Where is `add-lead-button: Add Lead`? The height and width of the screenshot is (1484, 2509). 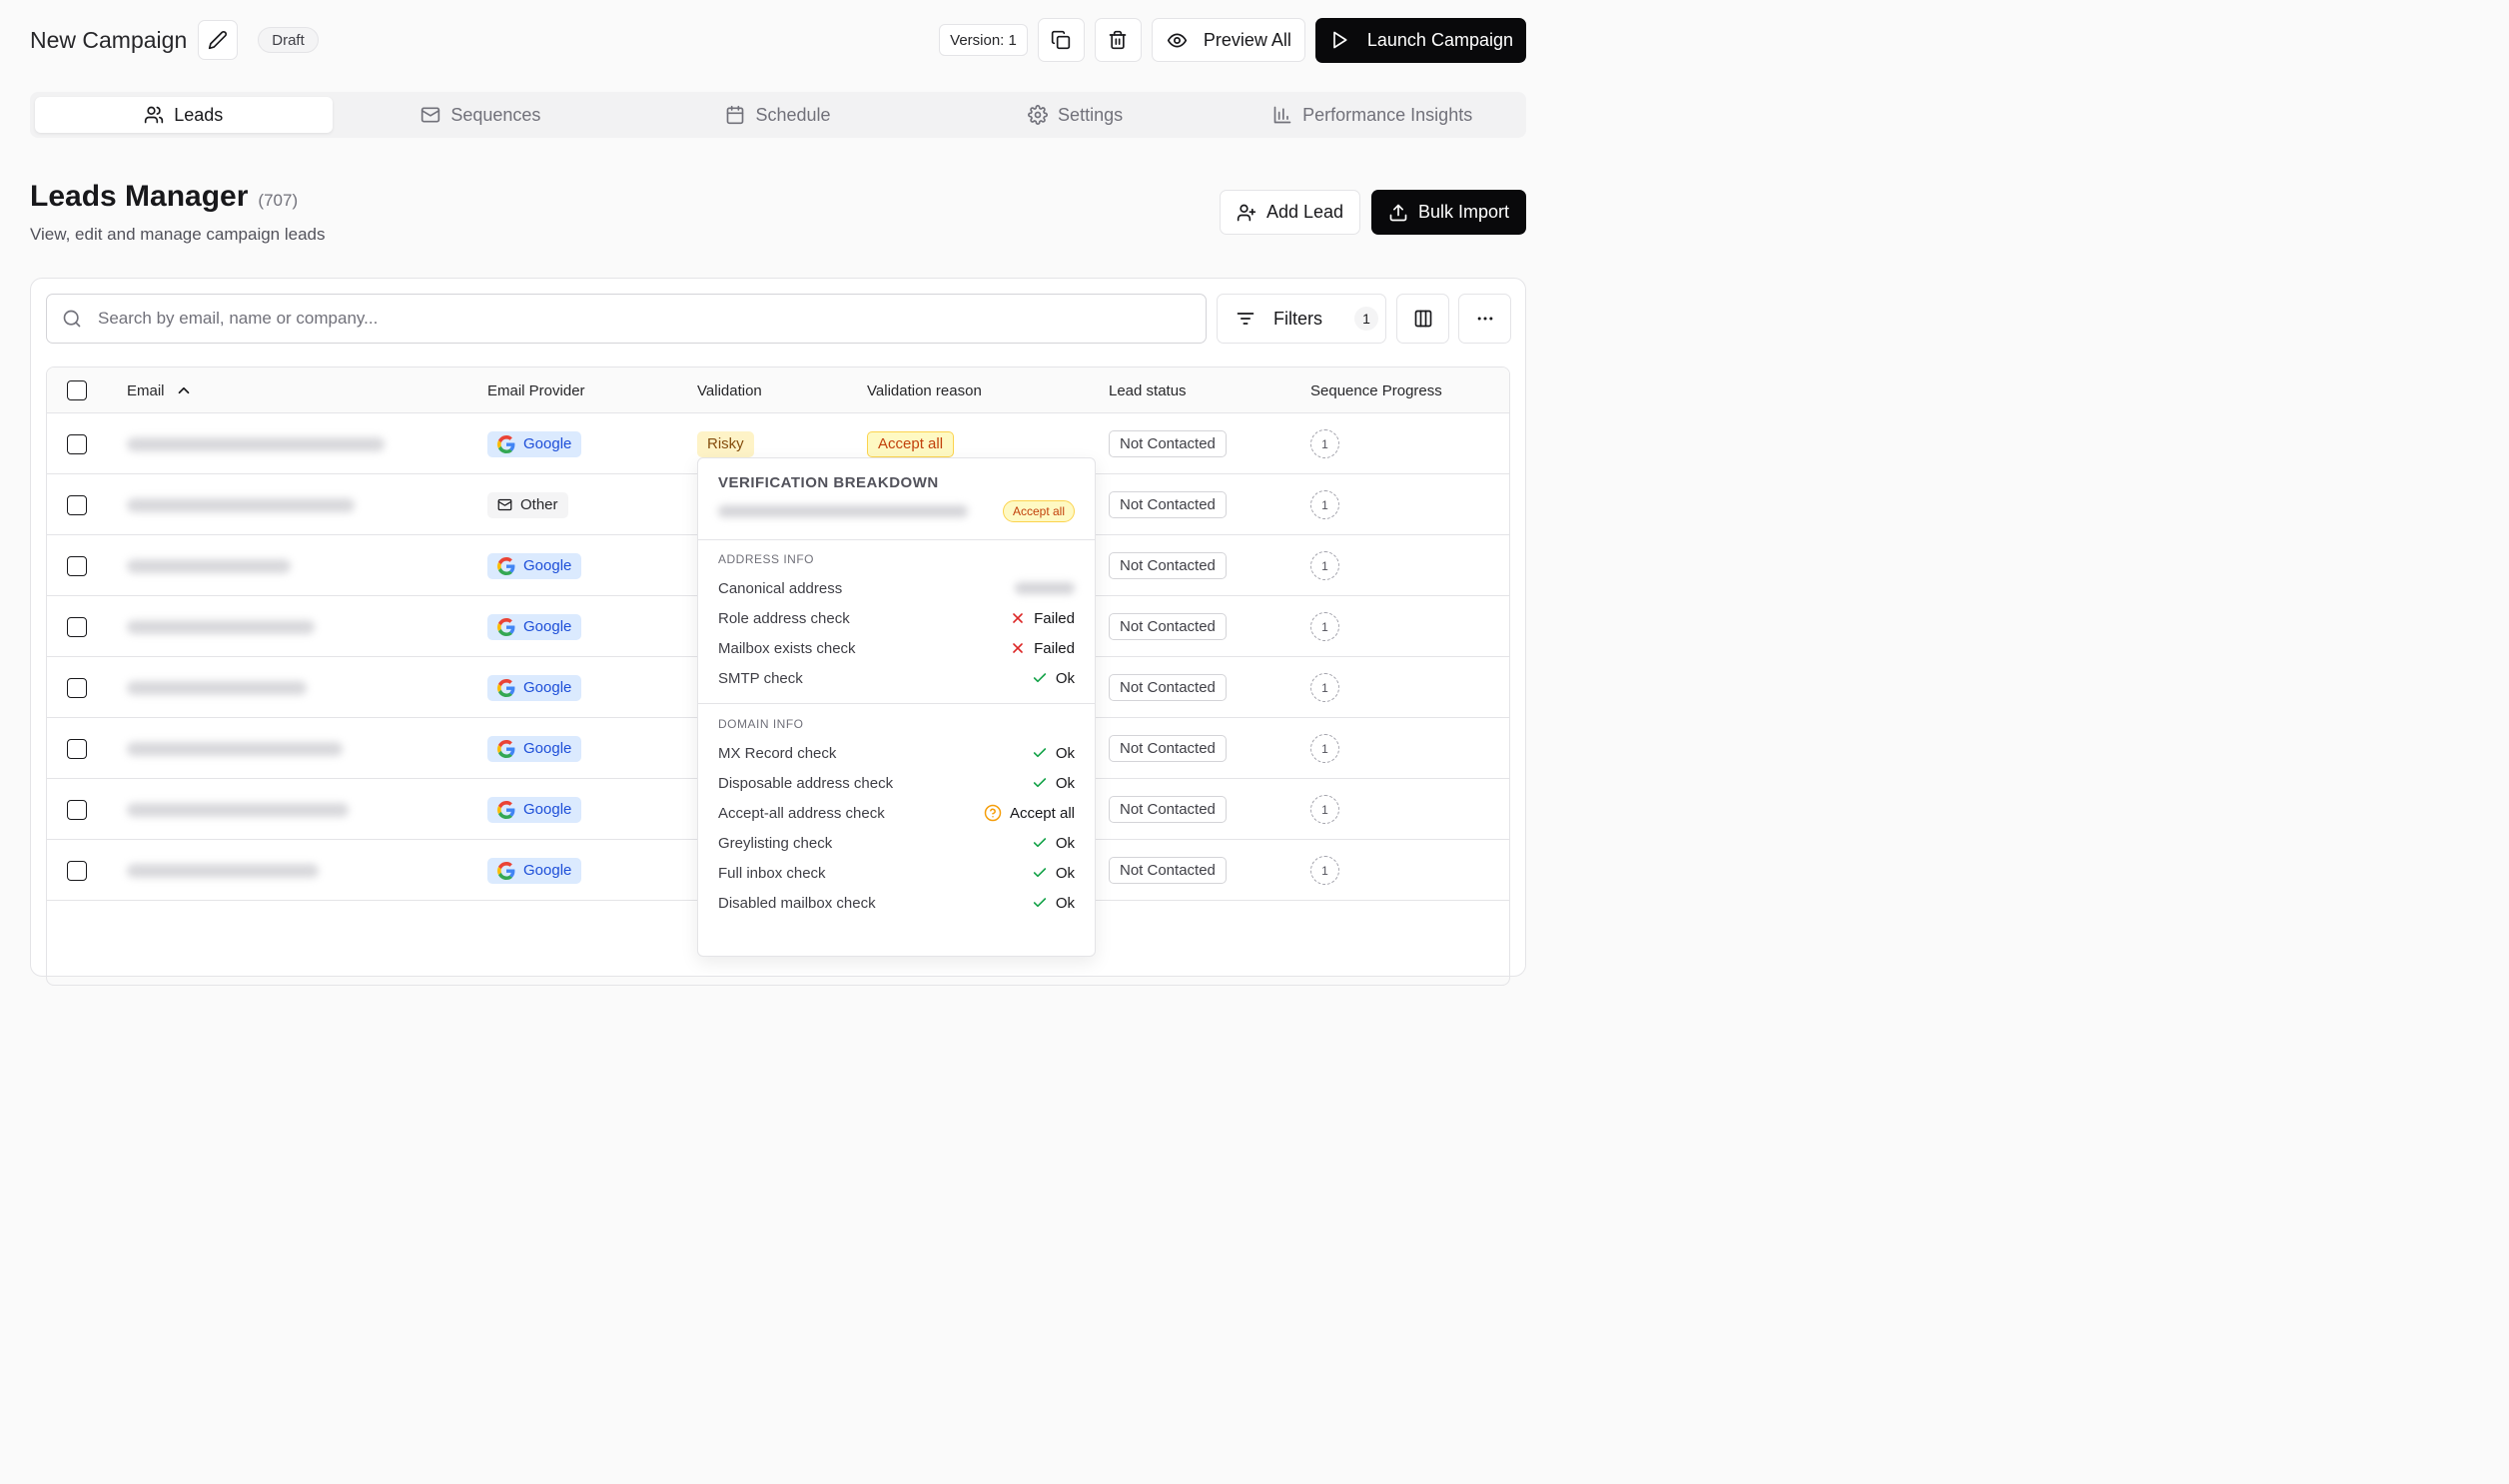 add-lead-button: Add Lead is located at coordinates (1290, 212).